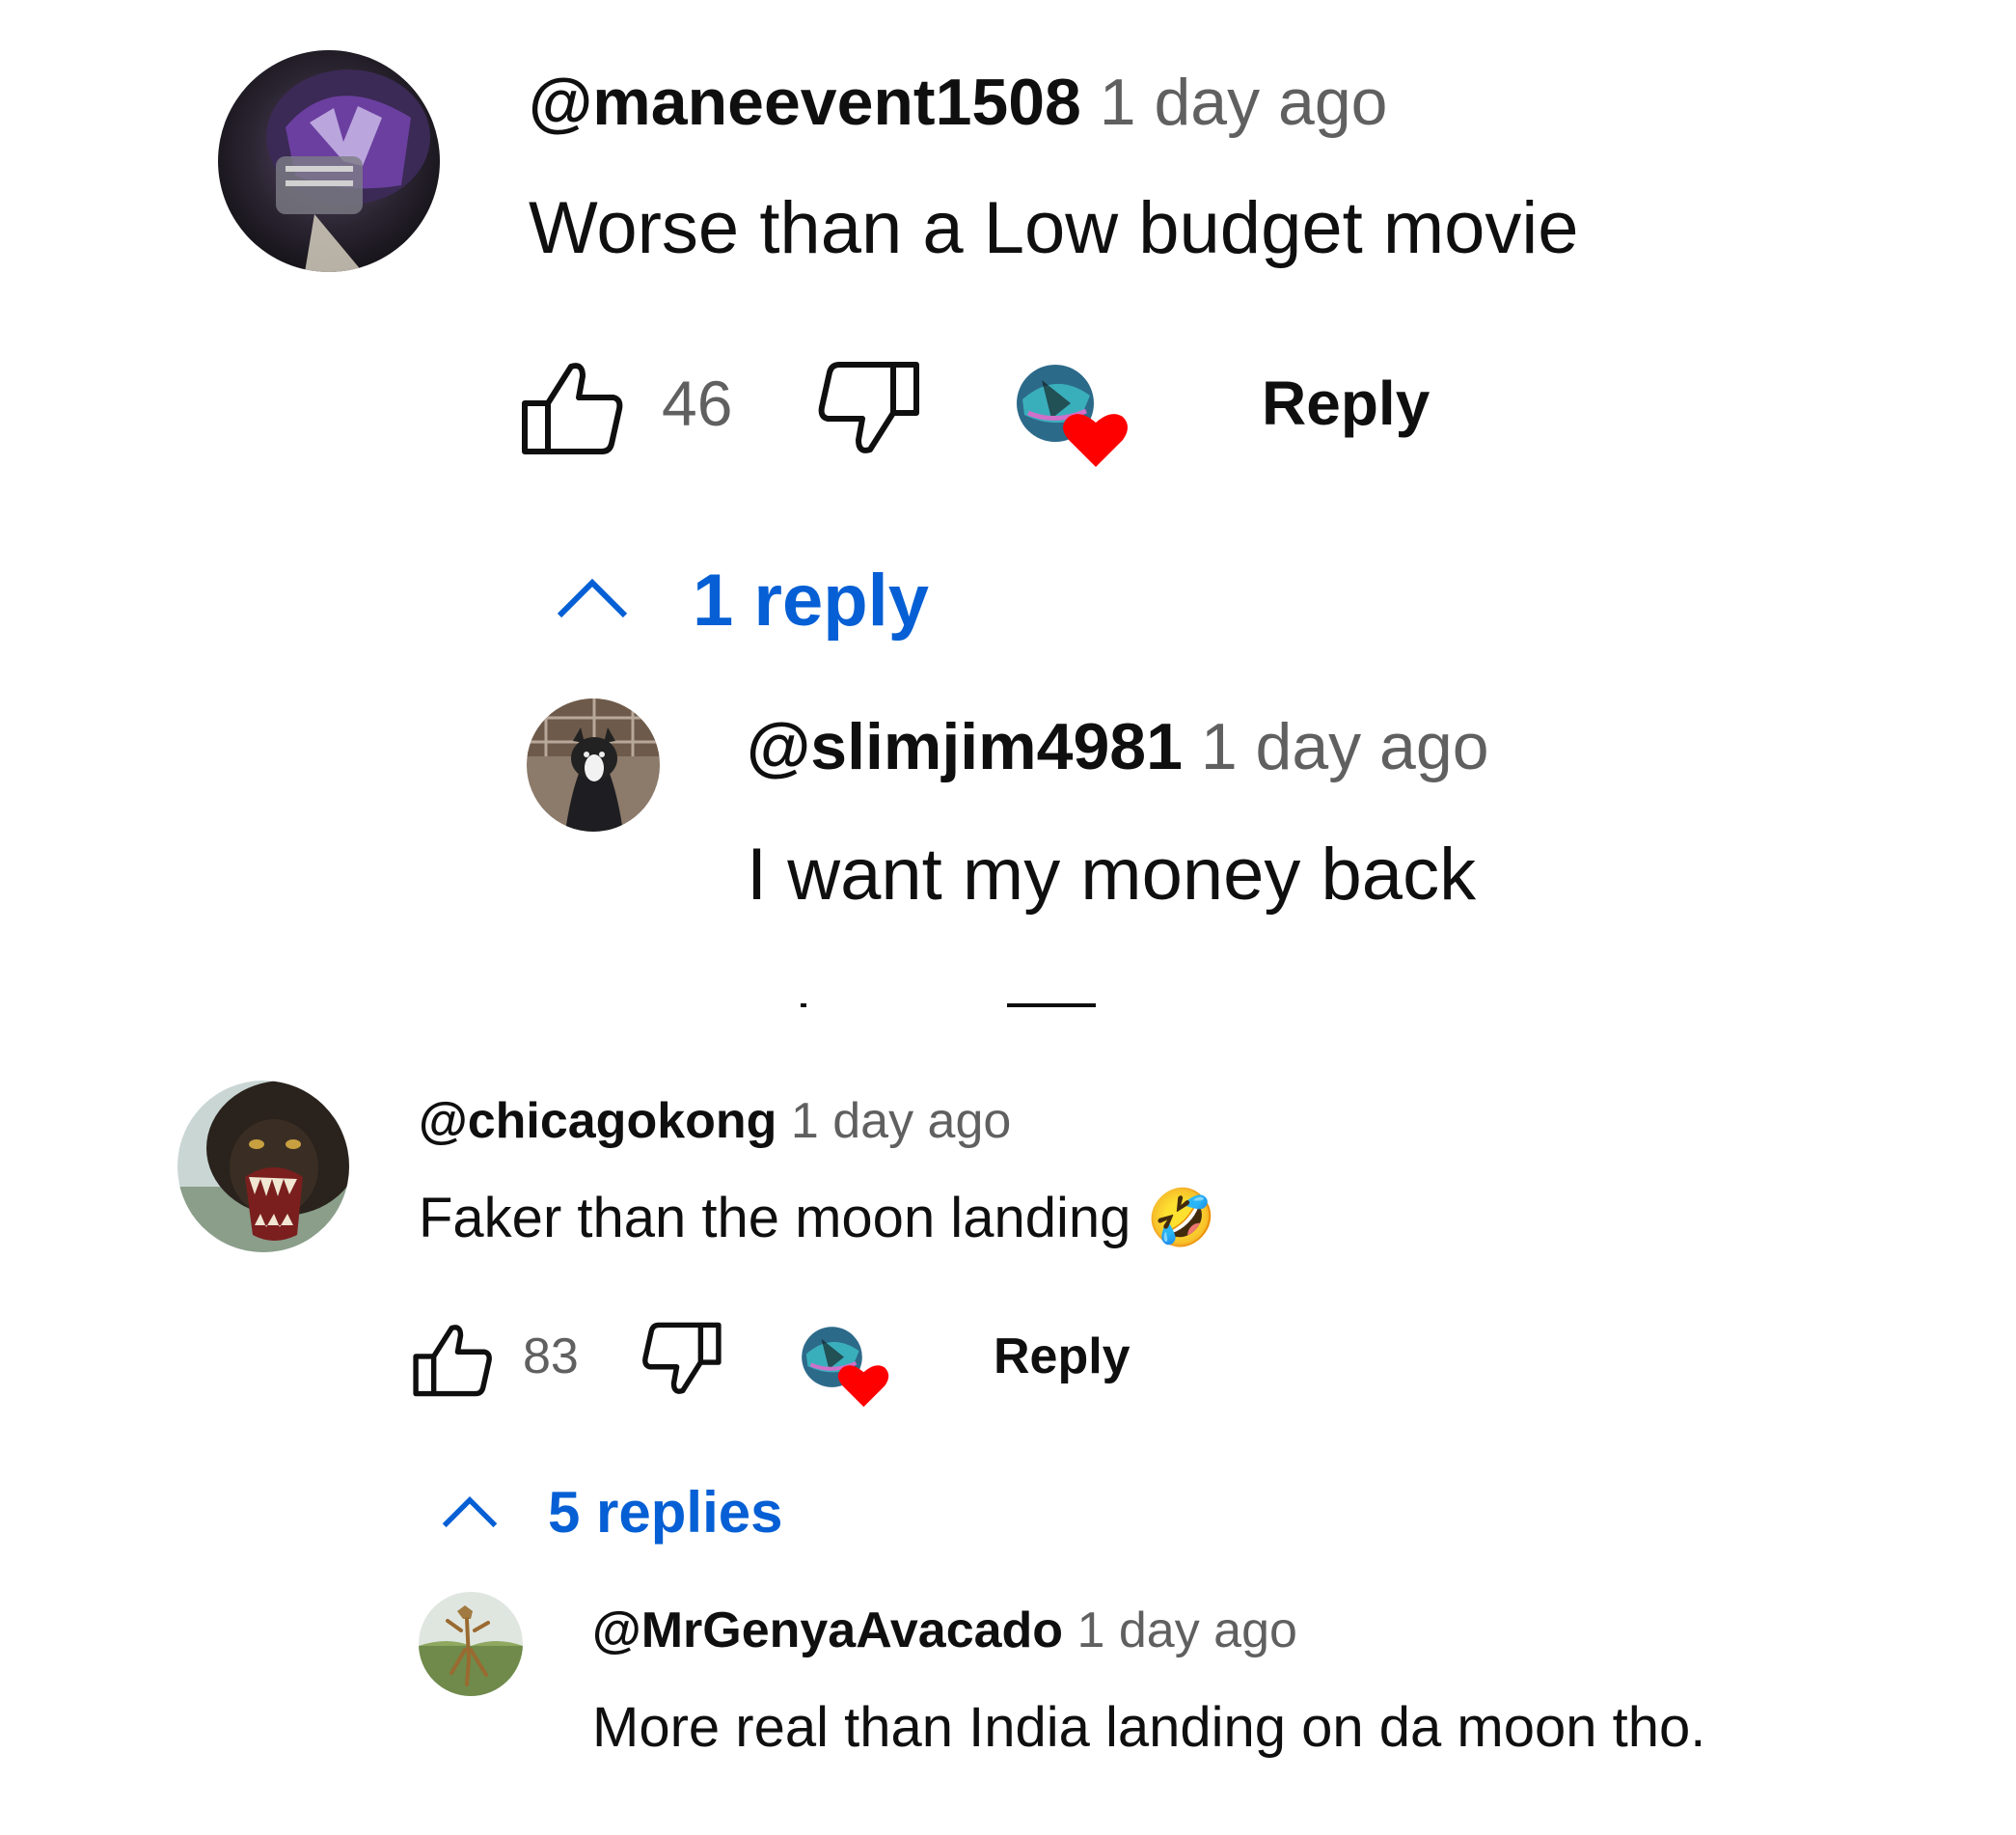  Describe the element at coordinates (828, 1630) in the screenshot. I see `reply-handle: @MrGenyaAvacado` at that location.